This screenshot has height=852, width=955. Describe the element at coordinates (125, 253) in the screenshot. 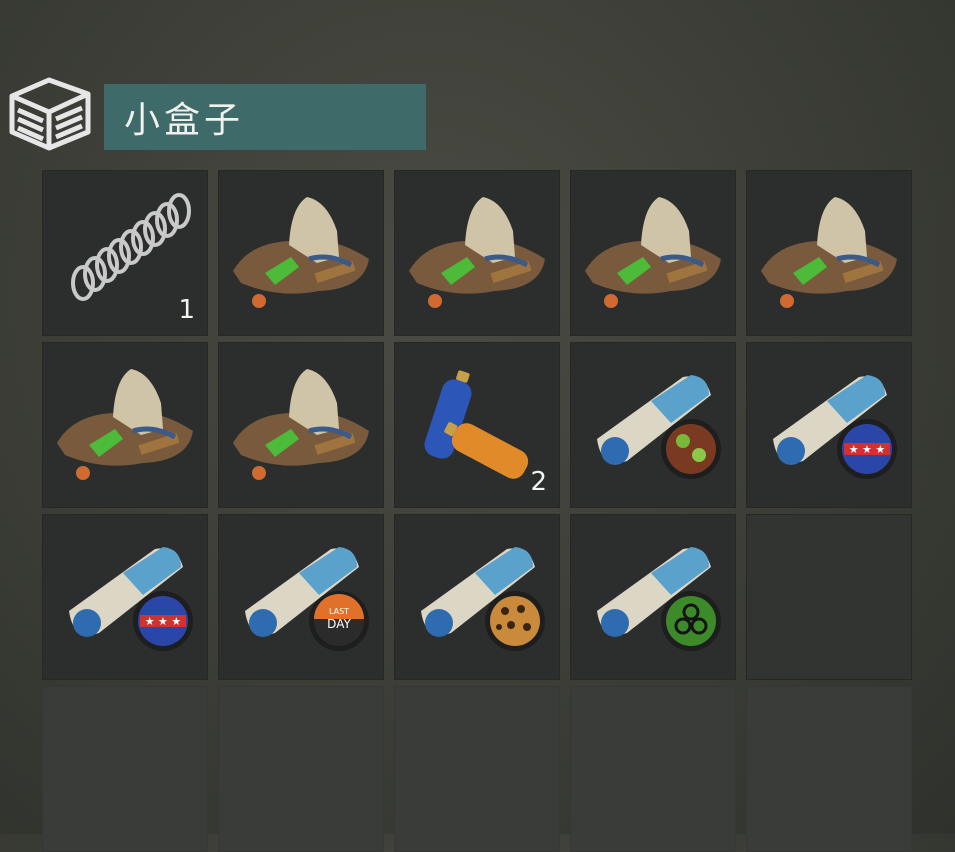

I see `inventory-slot-1: 1` at that location.